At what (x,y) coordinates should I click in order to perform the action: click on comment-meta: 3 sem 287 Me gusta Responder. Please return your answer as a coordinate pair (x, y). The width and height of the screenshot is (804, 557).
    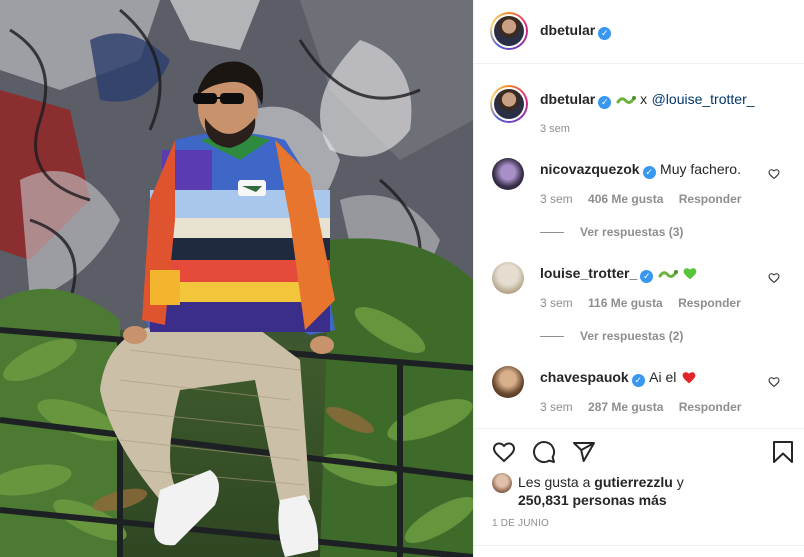
    Looking at the image, I should click on (646, 407).